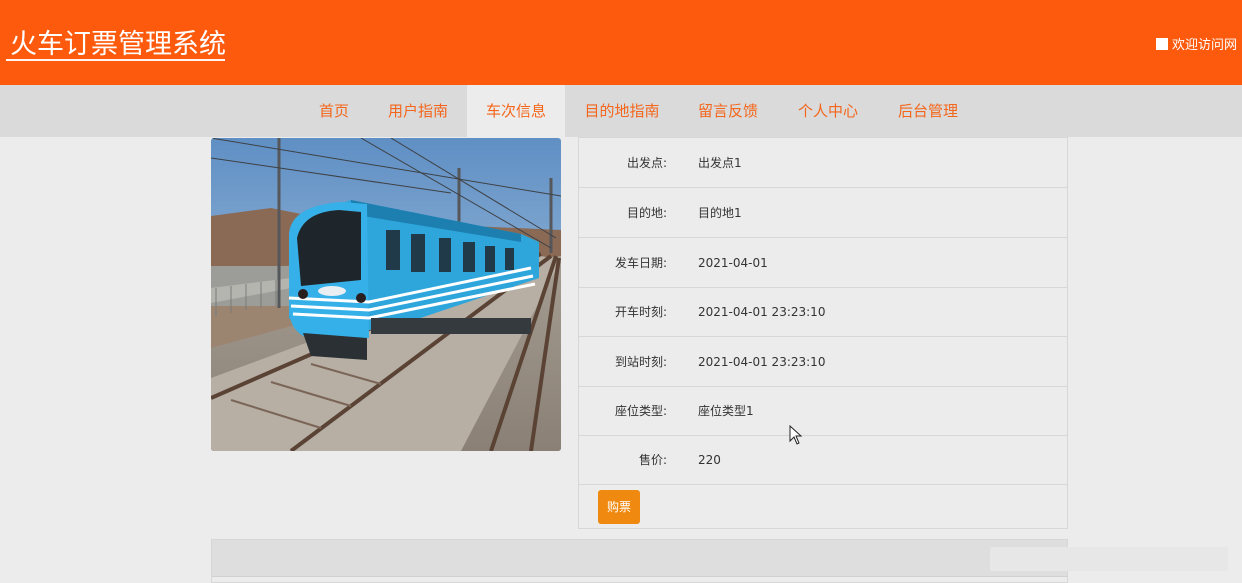 The height and width of the screenshot is (583, 1242). Describe the element at coordinates (646, 163) in the screenshot. I see `detail-label: 出发点:` at that location.